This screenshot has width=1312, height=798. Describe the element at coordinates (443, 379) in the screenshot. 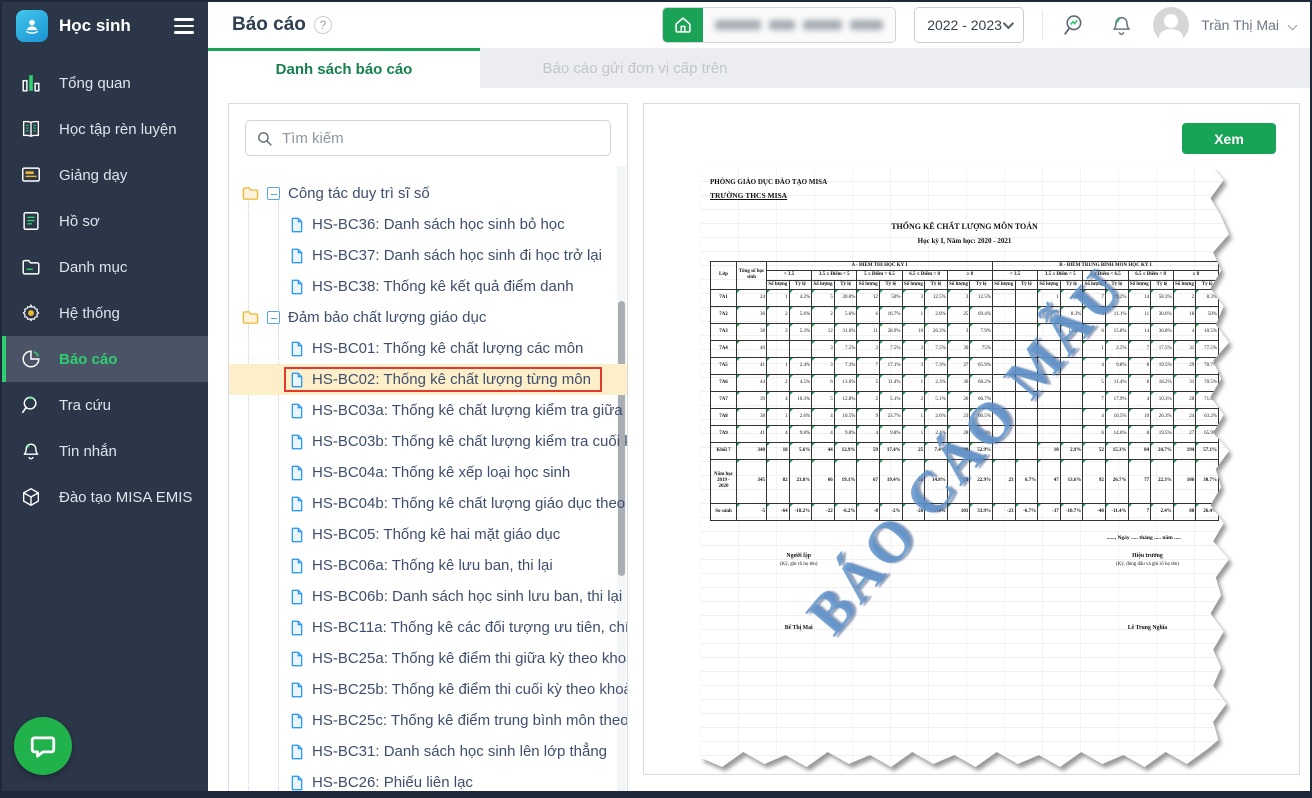

I see `selected-report-highlight: HS-BC02: Thống kê chất lượng từng môn` at that location.